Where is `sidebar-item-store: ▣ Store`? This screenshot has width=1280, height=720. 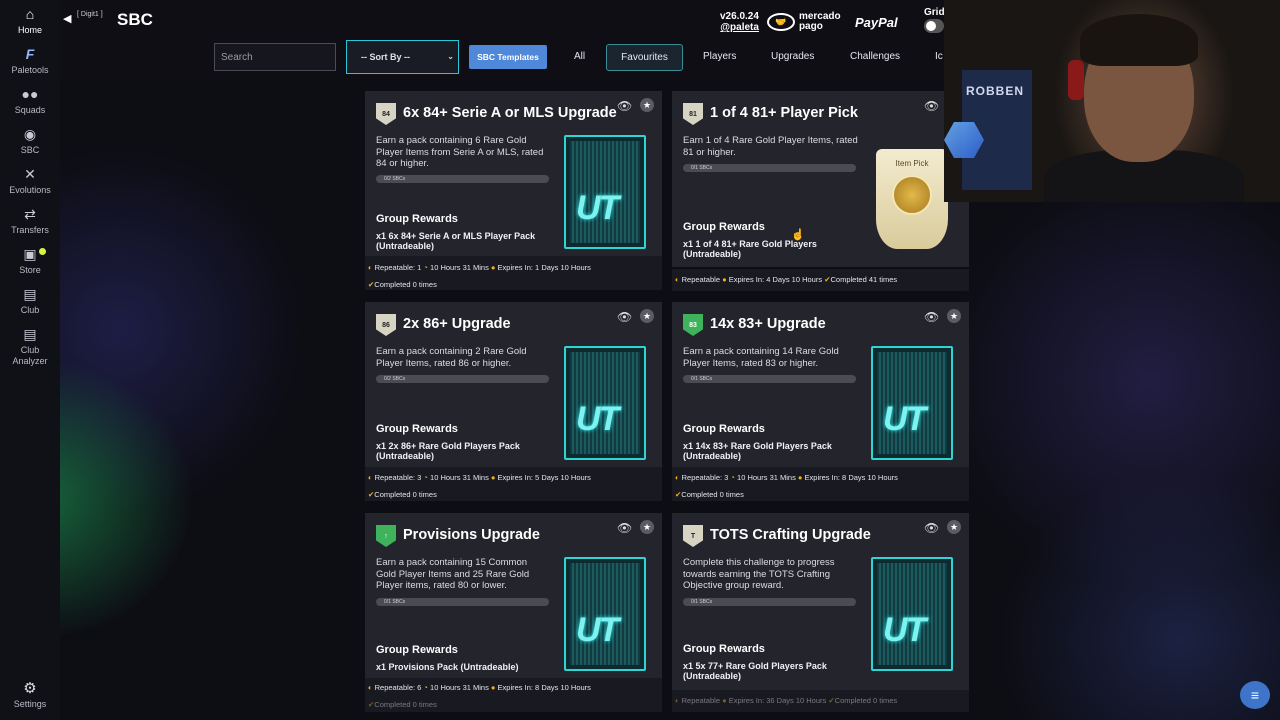 sidebar-item-store: ▣ Store is located at coordinates (30, 260).